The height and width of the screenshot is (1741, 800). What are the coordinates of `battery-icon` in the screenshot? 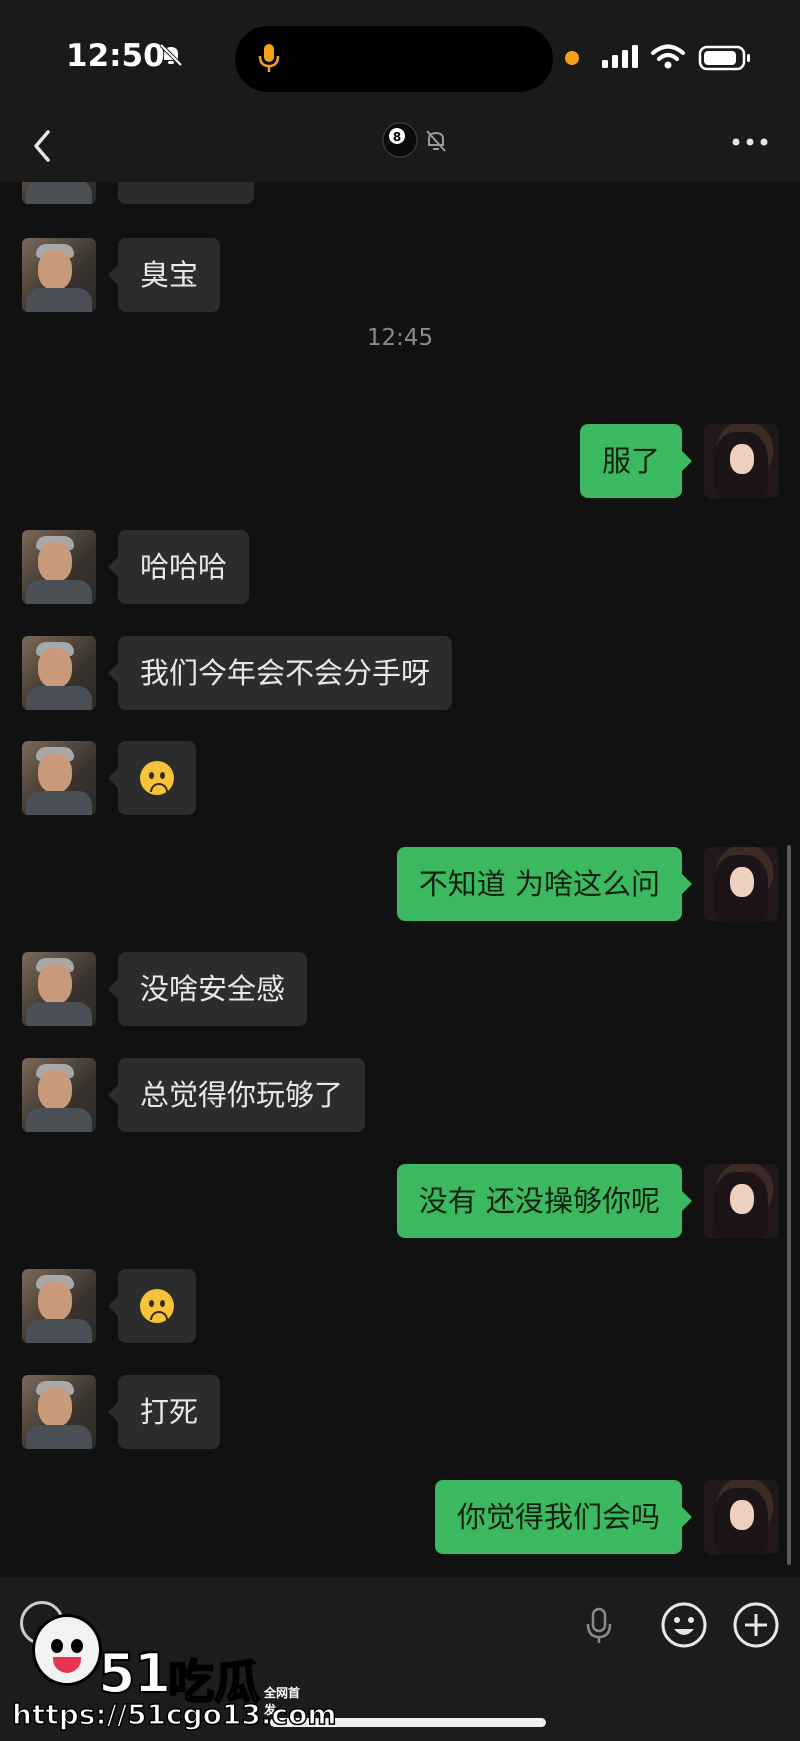 It's located at (724, 58).